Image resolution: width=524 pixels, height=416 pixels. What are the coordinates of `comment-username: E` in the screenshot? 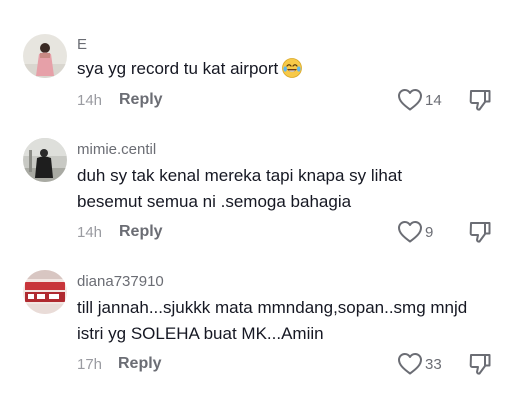 It's located at (82, 44).